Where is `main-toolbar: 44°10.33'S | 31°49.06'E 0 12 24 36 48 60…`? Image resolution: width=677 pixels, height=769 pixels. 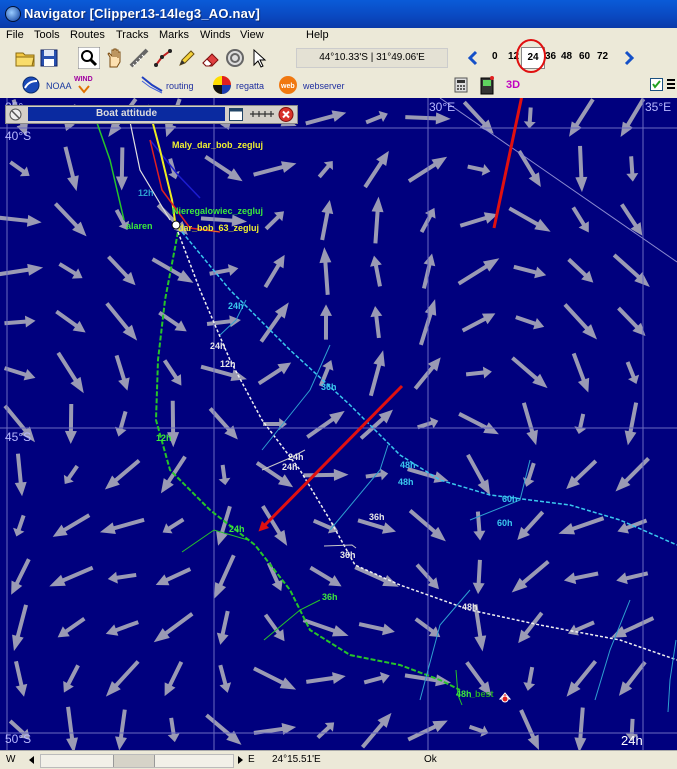
main-toolbar: 44°10.33'S | 31°49.06'E 0 12 24 36 48 60… is located at coordinates (338, 58).